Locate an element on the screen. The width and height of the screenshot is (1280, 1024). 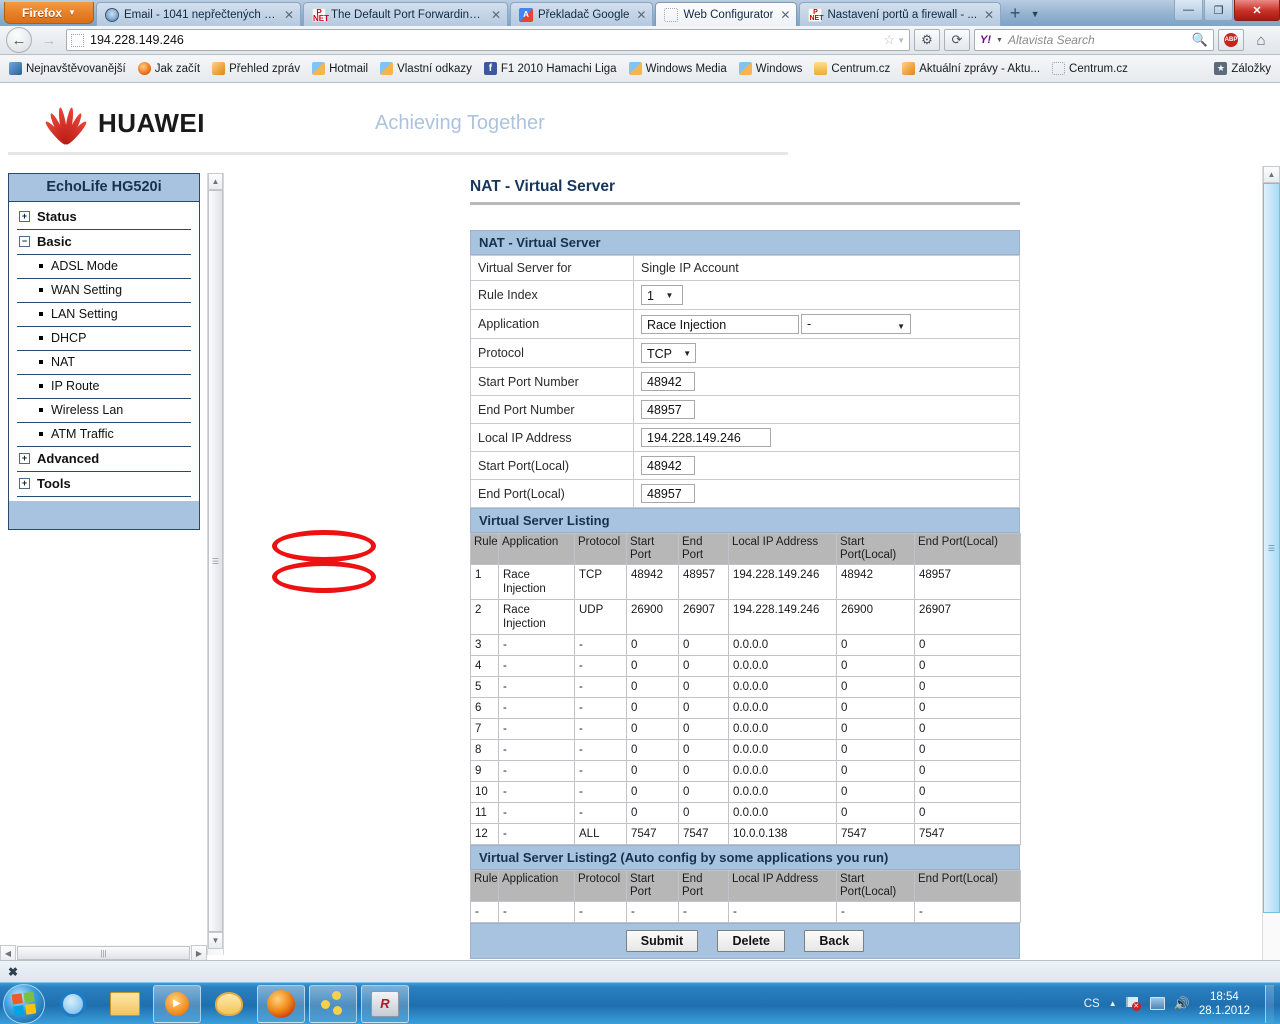
show-desktop-button is located at coordinates (1269, 1003).